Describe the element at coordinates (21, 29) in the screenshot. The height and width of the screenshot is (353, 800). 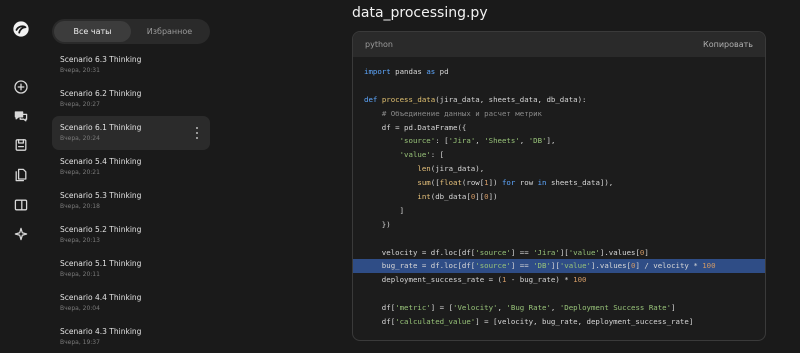
I see `app-logo-icon` at that location.